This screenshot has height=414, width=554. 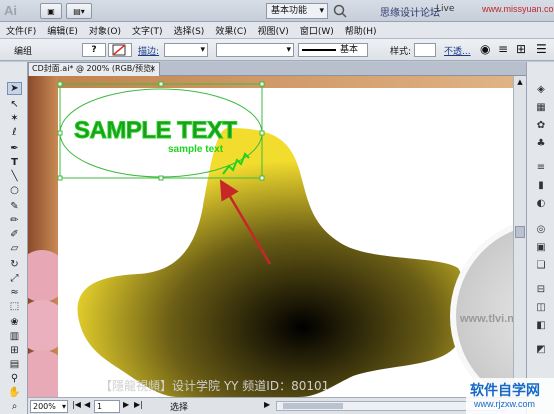 What do you see at coordinates (541, 143) in the screenshot?
I see `symbols-icon: ♣` at bounding box center [541, 143].